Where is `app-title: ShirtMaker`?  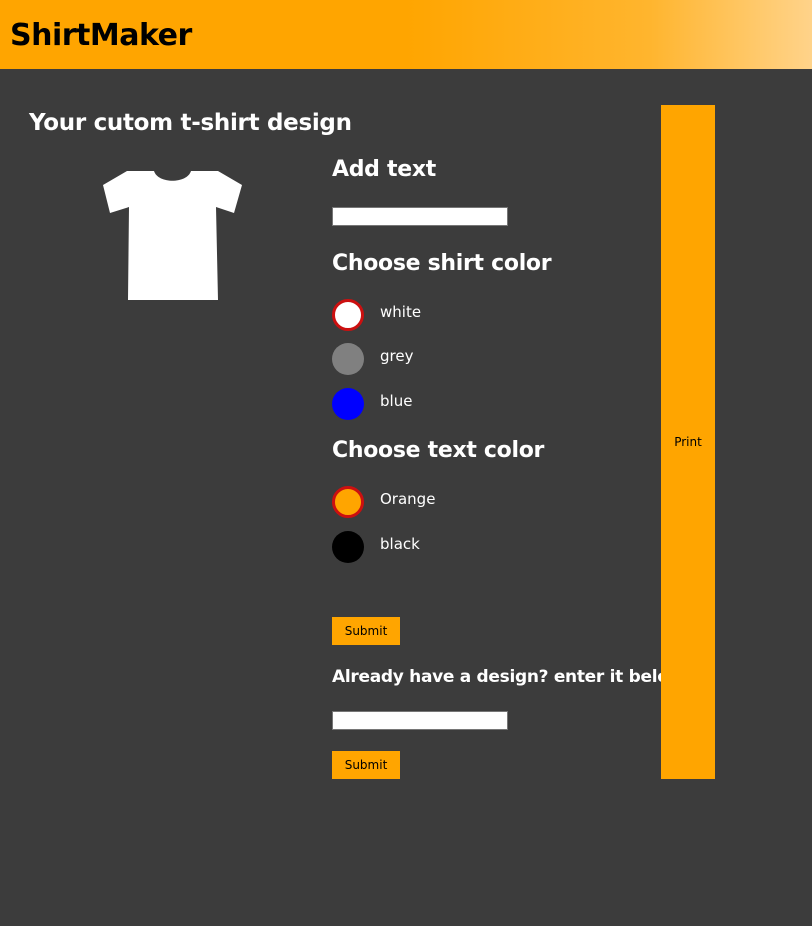
app-title: ShirtMaker is located at coordinates (101, 35).